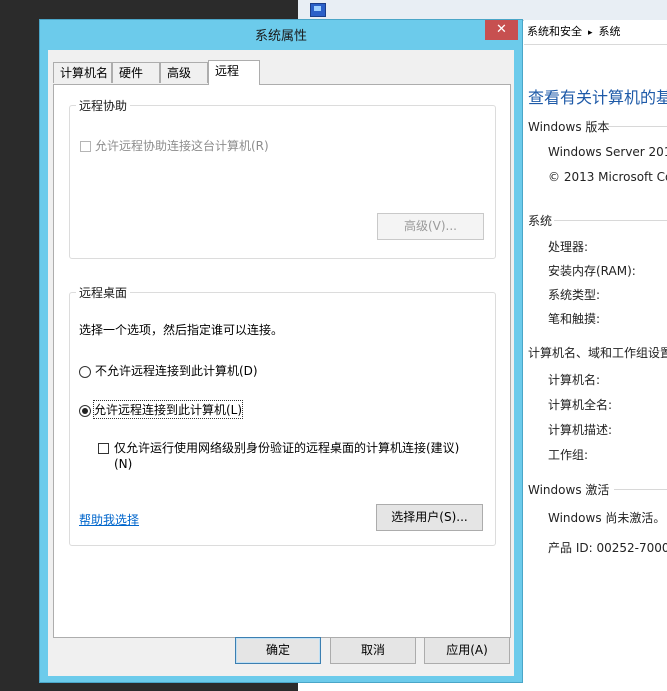 This screenshot has height=691, width=667. What do you see at coordinates (184, 72) in the screenshot?
I see `tab-advanced: 高级` at bounding box center [184, 72].